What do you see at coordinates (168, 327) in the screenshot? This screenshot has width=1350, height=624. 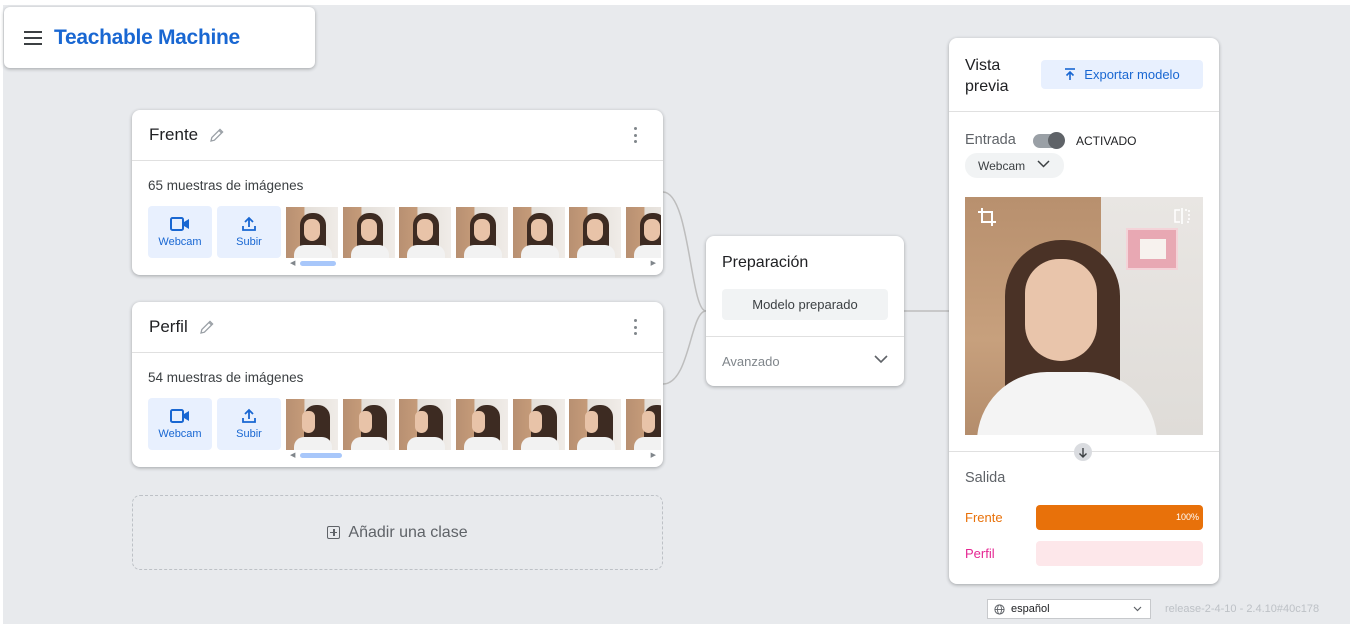 I see `class-name: Perfil` at bounding box center [168, 327].